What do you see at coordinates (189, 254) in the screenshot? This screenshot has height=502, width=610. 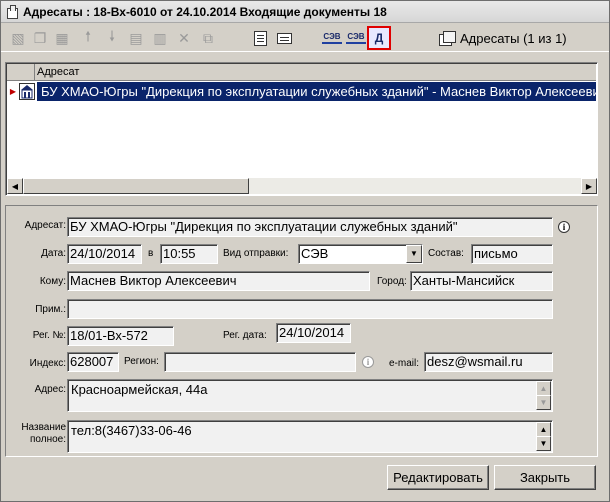 I see `time-field: 10:55` at bounding box center [189, 254].